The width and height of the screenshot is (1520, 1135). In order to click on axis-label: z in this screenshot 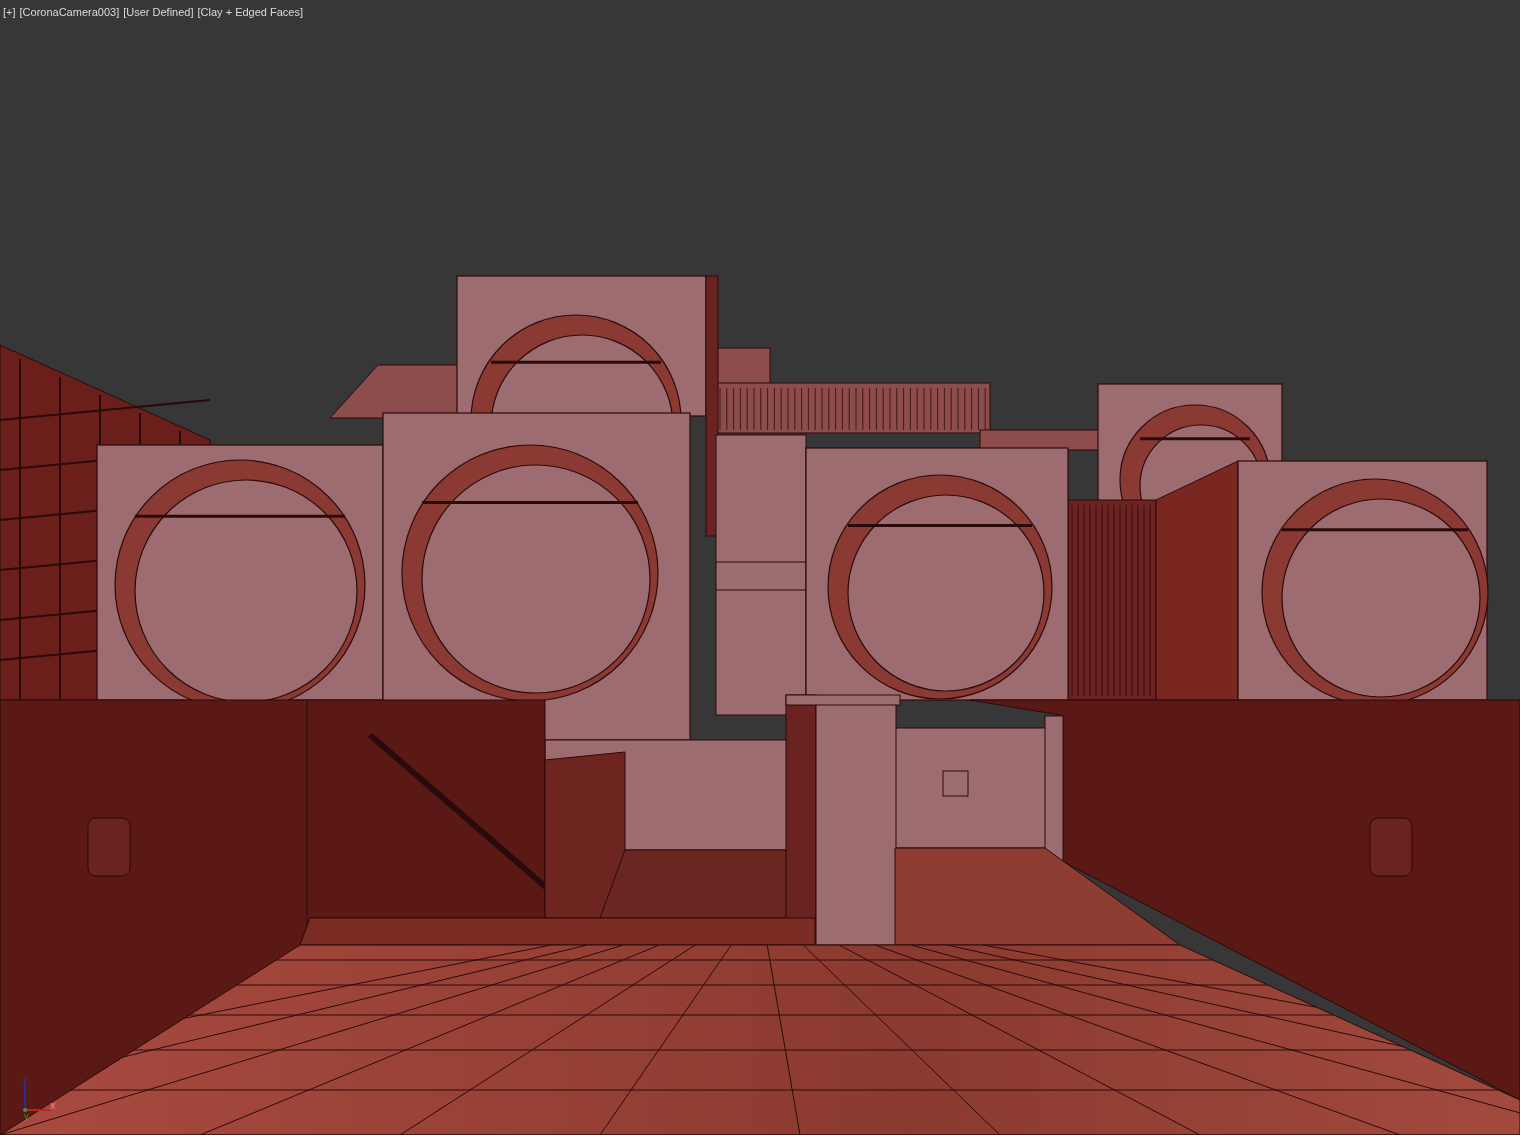, I will do `click(25, 1079)`.